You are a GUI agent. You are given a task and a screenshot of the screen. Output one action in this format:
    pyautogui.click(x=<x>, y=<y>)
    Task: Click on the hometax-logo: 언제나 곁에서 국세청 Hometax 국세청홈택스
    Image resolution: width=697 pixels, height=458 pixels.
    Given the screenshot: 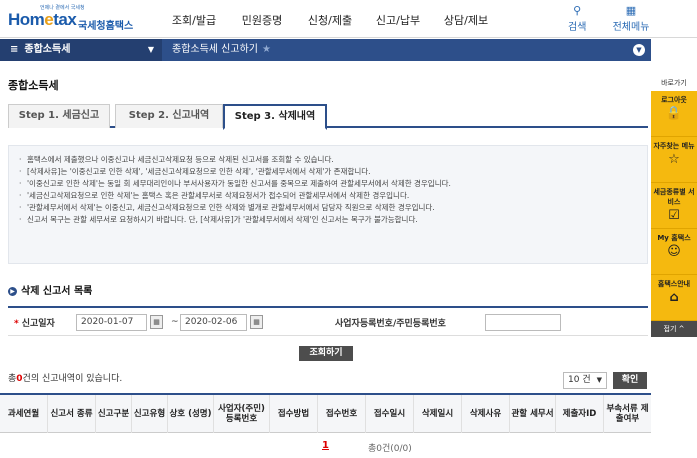 What is the action you would take?
    pyautogui.click(x=70, y=19)
    